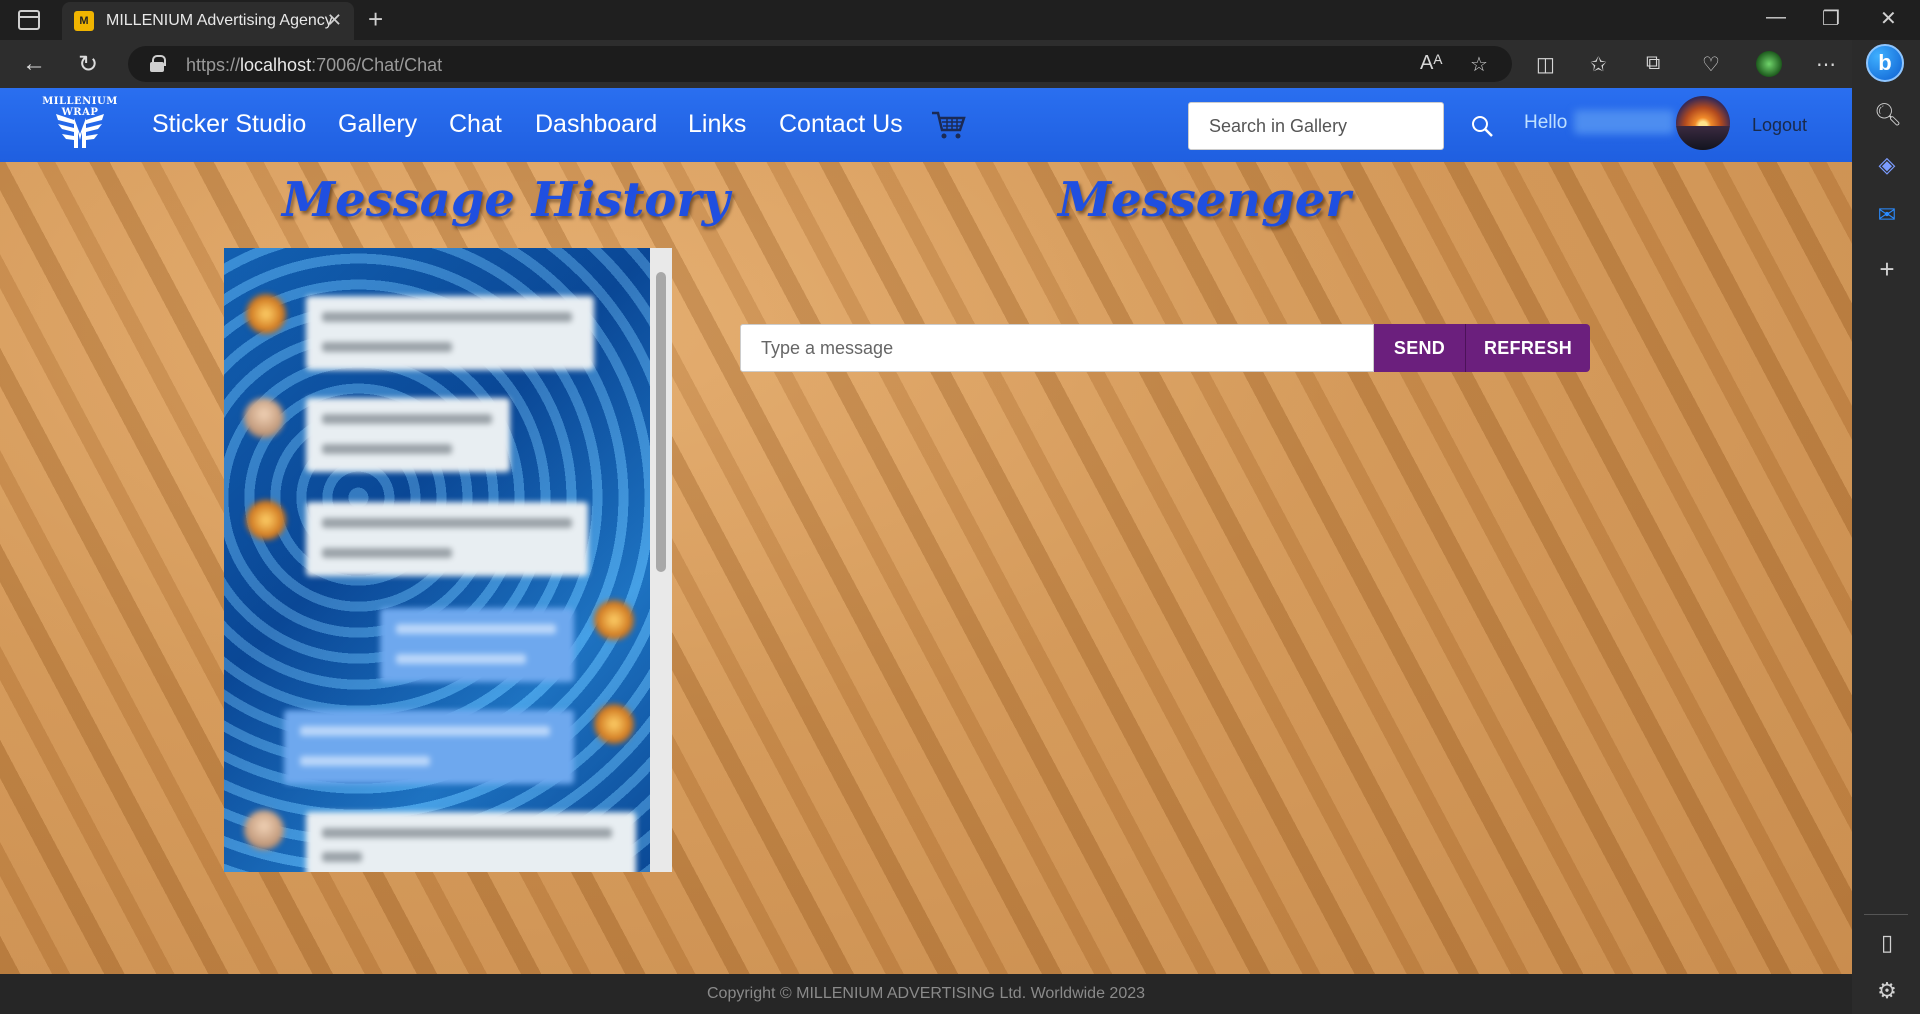  Describe the element at coordinates (717, 124) in the screenshot. I see `nav-links: Links` at that location.